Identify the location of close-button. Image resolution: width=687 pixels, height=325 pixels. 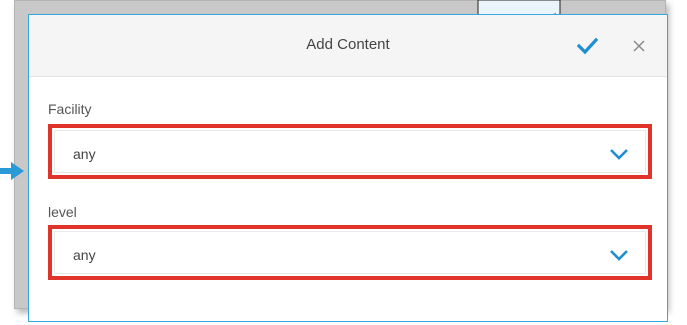
(639, 46).